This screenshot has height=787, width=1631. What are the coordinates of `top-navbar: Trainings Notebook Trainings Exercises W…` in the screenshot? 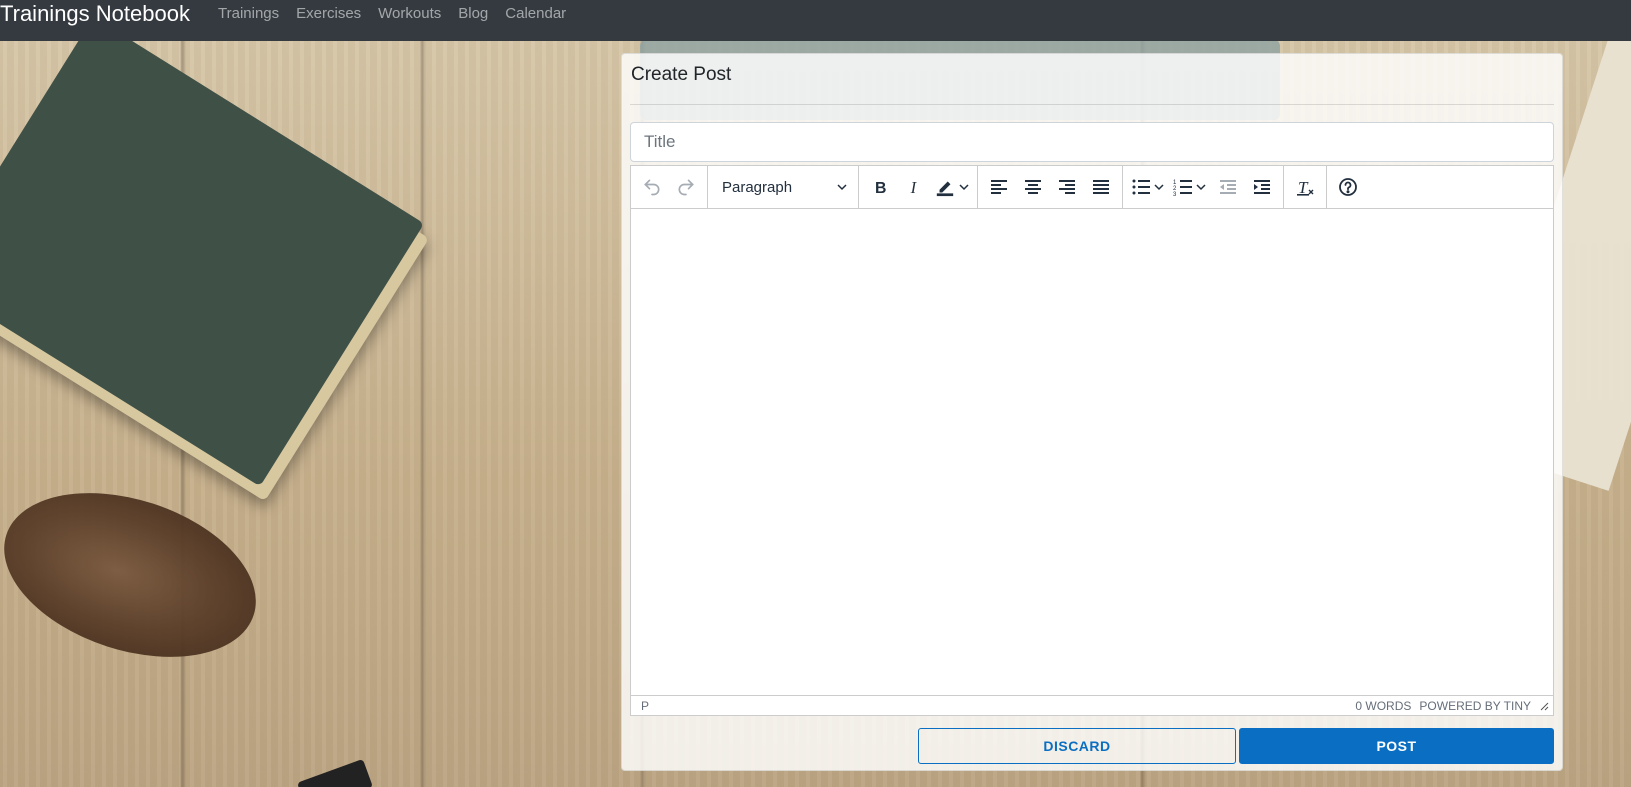 It's located at (815, 20).